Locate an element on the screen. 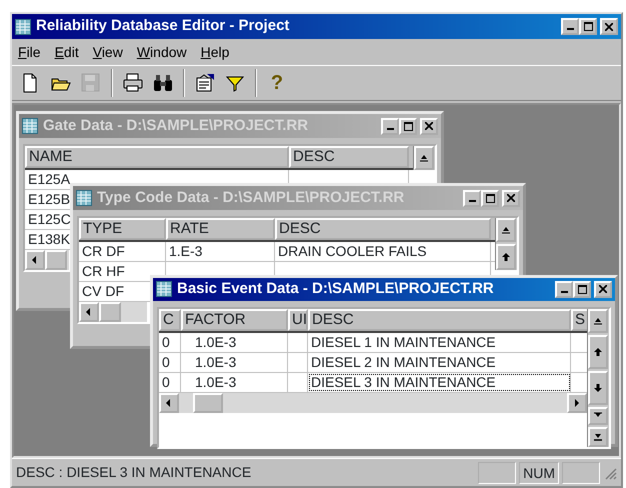 The width and height of the screenshot is (626, 488). table-cell: DIESEL 2 IN MAINTENANCE is located at coordinates (439, 362).